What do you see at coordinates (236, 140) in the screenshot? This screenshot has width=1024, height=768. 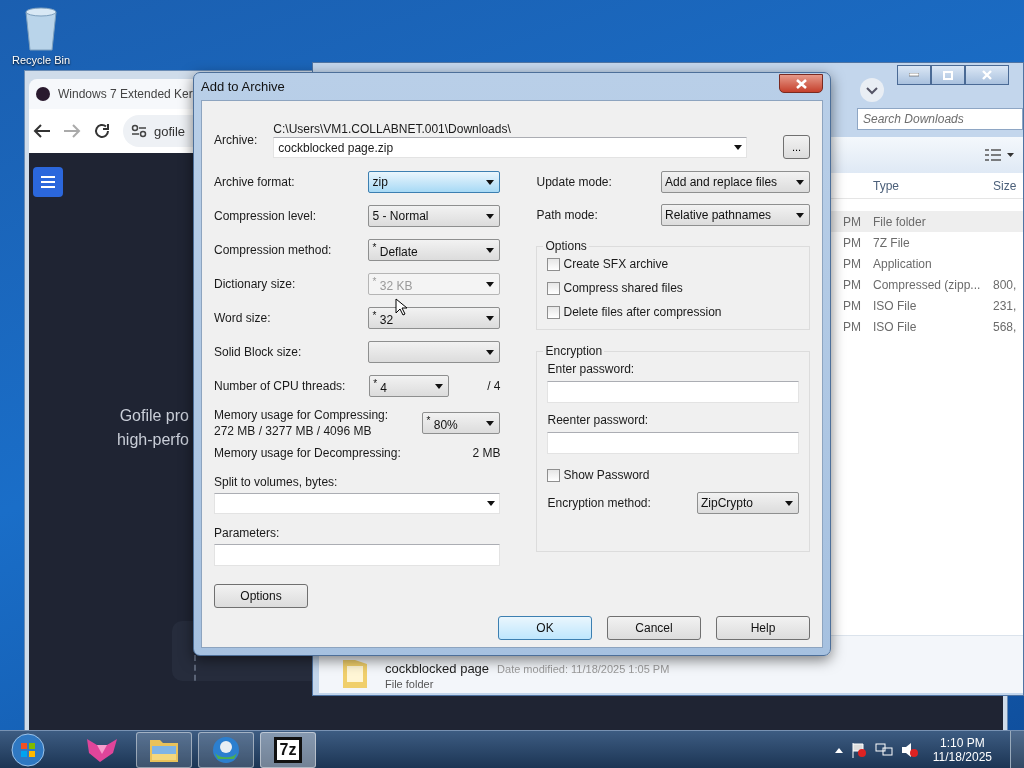 I see `field-label: Archive:` at bounding box center [236, 140].